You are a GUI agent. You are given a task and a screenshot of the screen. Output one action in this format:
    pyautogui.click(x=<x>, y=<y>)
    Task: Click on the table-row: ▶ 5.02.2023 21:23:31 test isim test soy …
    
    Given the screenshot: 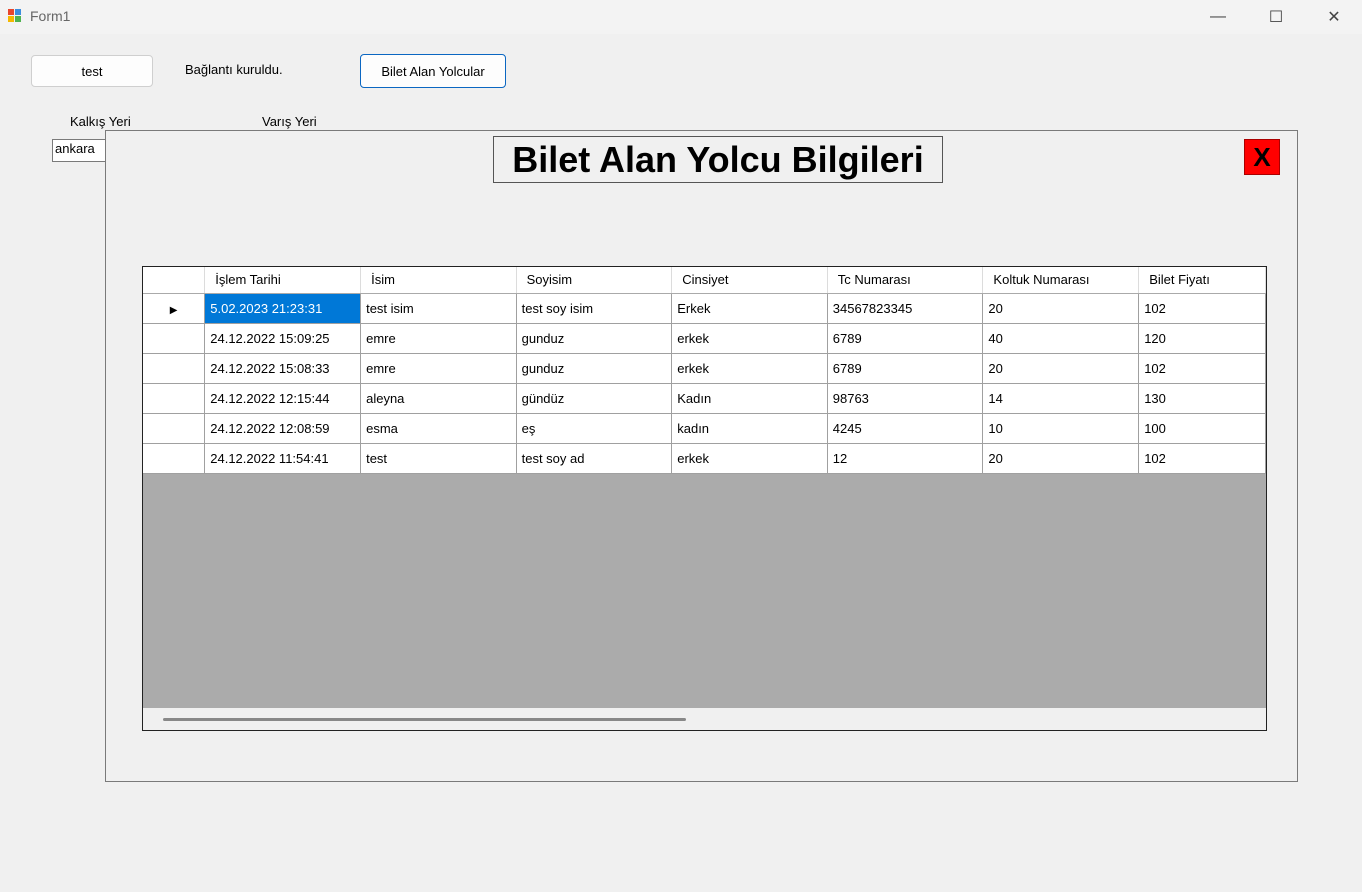 What is the action you would take?
    pyautogui.click(x=704, y=308)
    